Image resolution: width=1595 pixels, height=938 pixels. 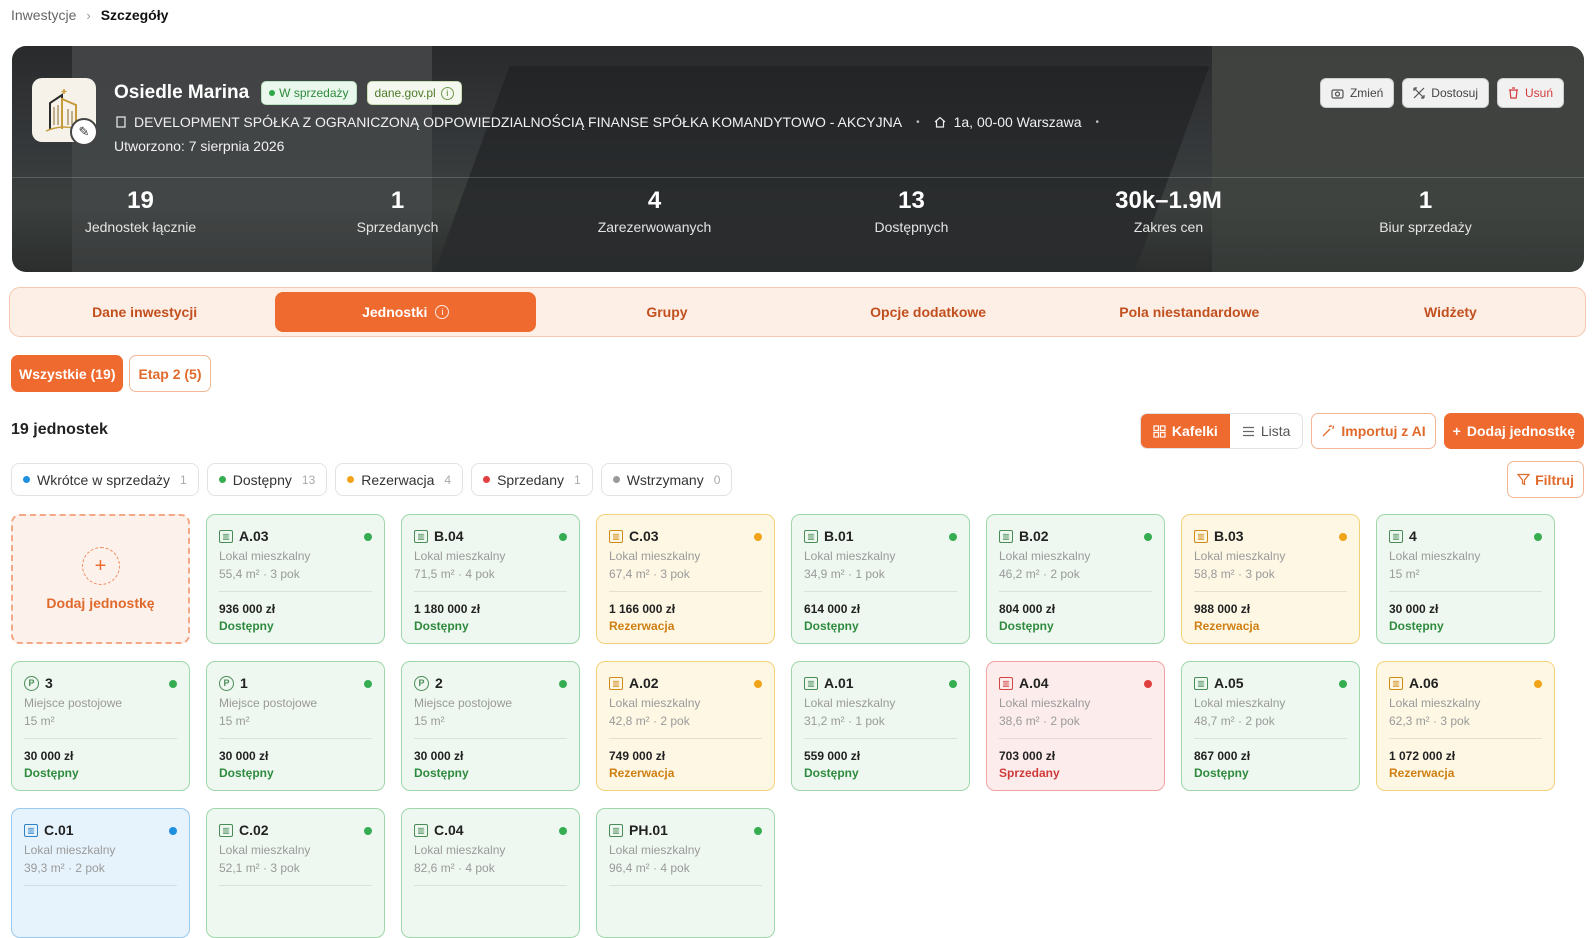 I want to click on plus-icon: +, so click(x=100, y=566).